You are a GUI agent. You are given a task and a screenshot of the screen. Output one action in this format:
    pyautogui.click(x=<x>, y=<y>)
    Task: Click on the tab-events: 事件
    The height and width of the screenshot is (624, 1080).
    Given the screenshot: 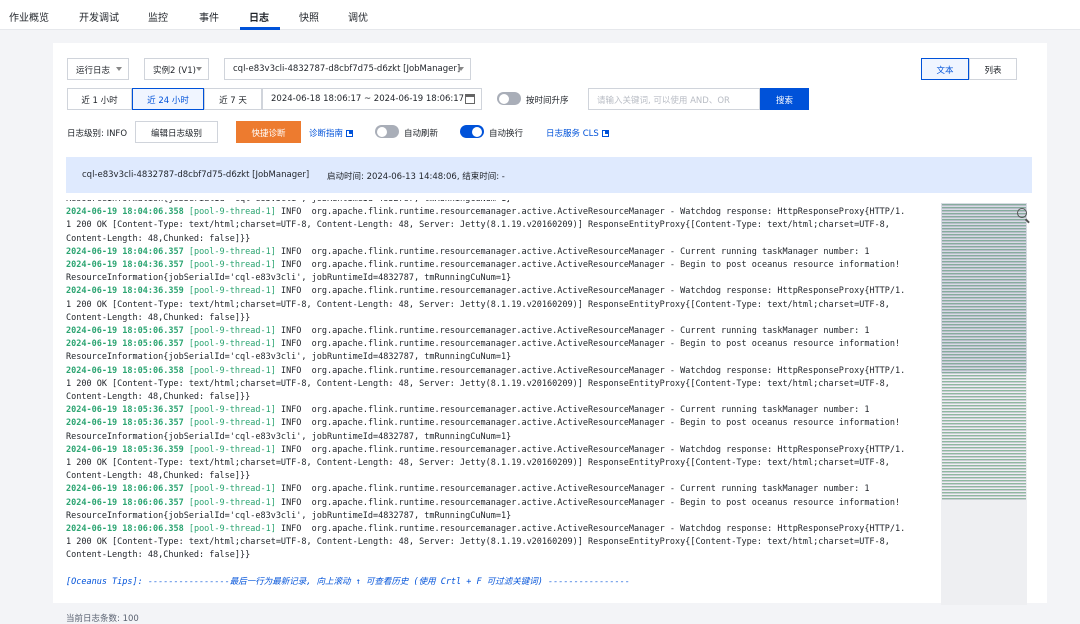 What is the action you would take?
    pyautogui.click(x=209, y=16)
    